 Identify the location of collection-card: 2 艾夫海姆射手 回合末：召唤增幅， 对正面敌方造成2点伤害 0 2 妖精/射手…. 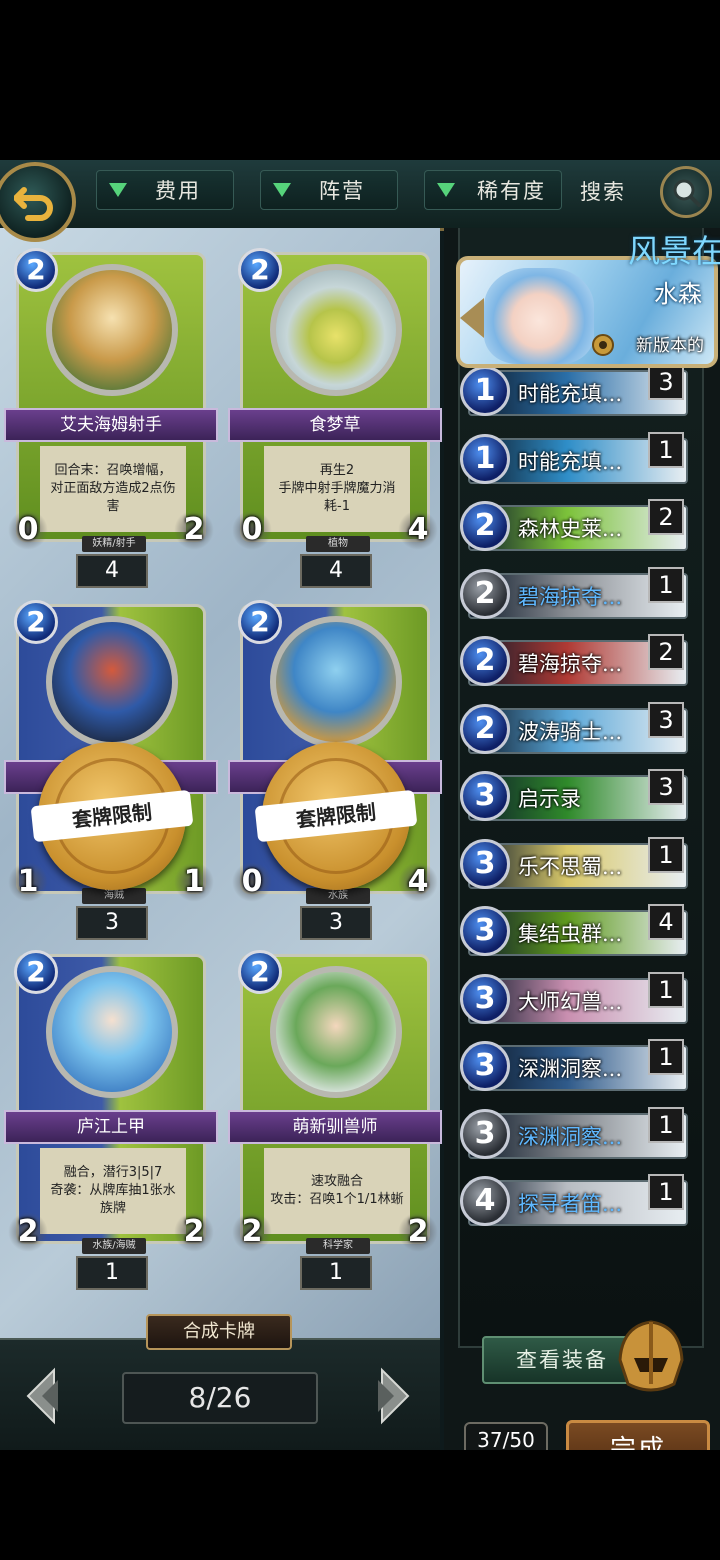
(111, 418).